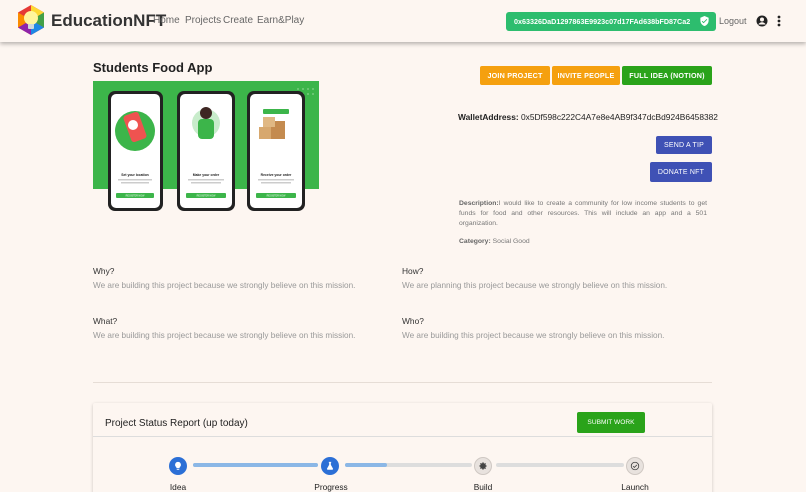  Describe the element at coordinates (635, 487) in the screenshot. I see `step-label-launch: Launch` at that location.